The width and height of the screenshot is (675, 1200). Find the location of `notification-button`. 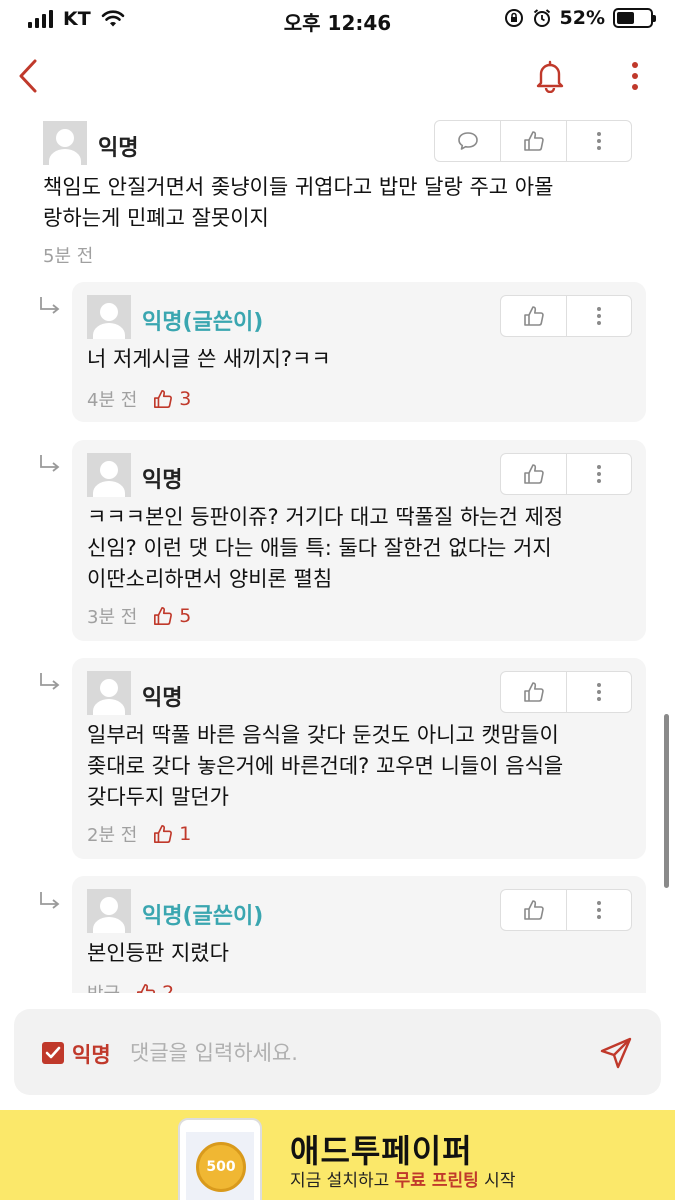

notification-button is located at coordinates (550, 76).